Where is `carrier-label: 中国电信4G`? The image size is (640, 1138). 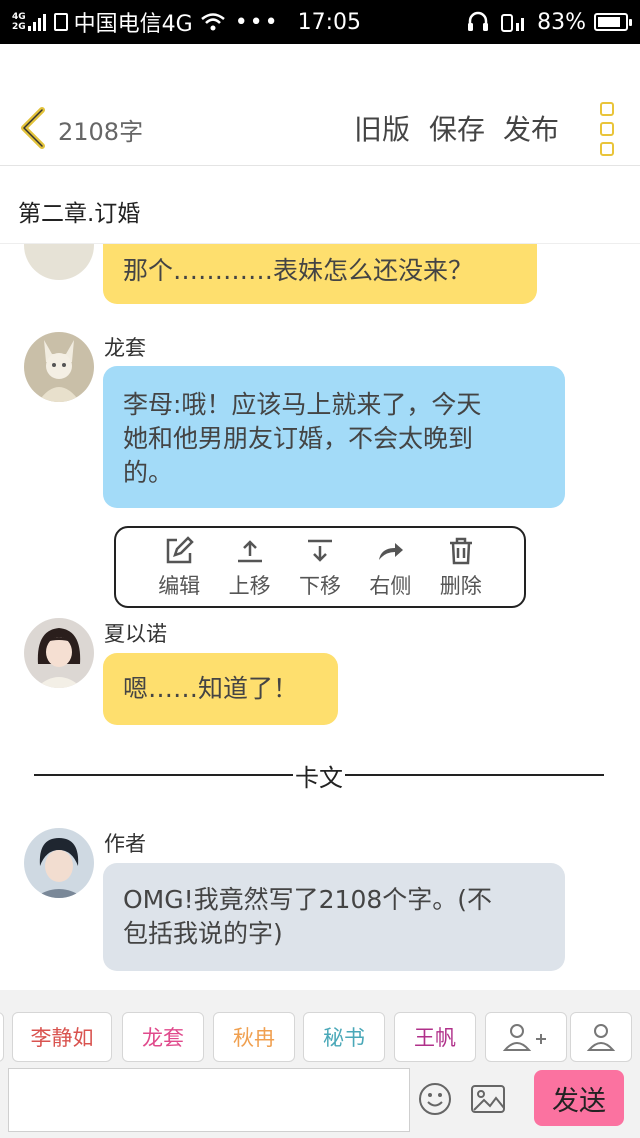 carrier-label: 中国电信4G is located at coordinates (133, 24).